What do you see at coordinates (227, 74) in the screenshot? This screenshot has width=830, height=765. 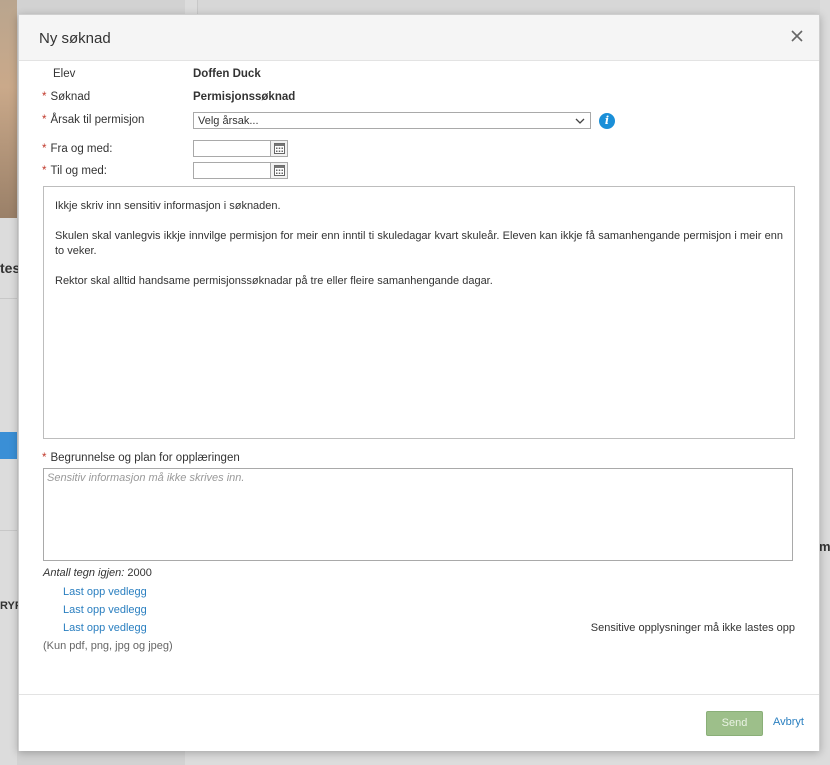 I see `elev-value: Doffen Duck` at bounding box center [227, 74].